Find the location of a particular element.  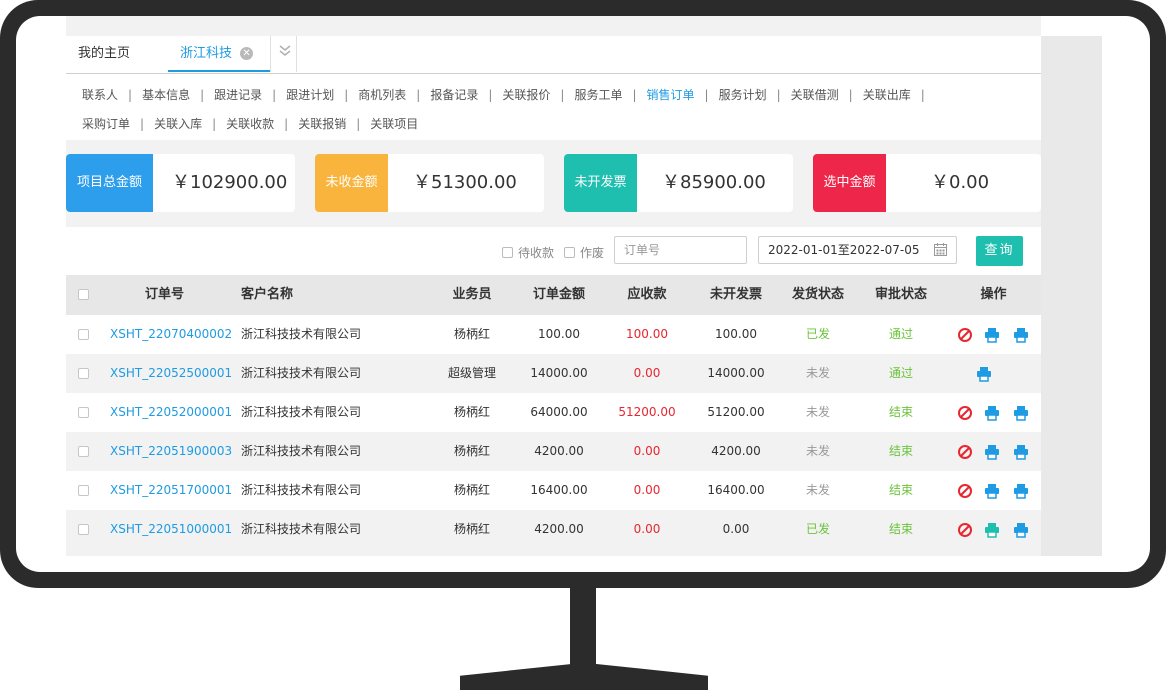

header-approval-status: 审批状态 is located at coordinates (901, 295).